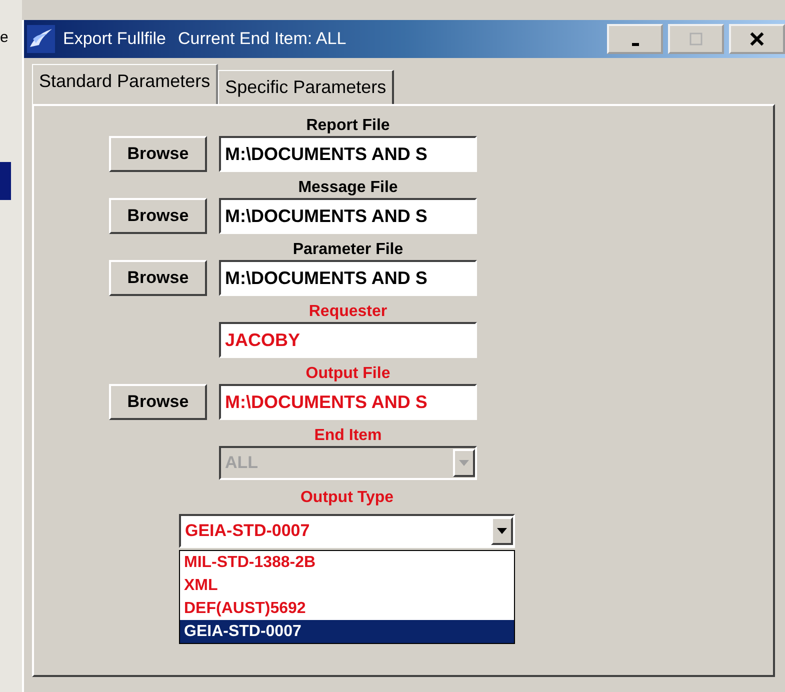  I want to click on dropdown-option: DEF(AUST)5692, so click(347, 608).